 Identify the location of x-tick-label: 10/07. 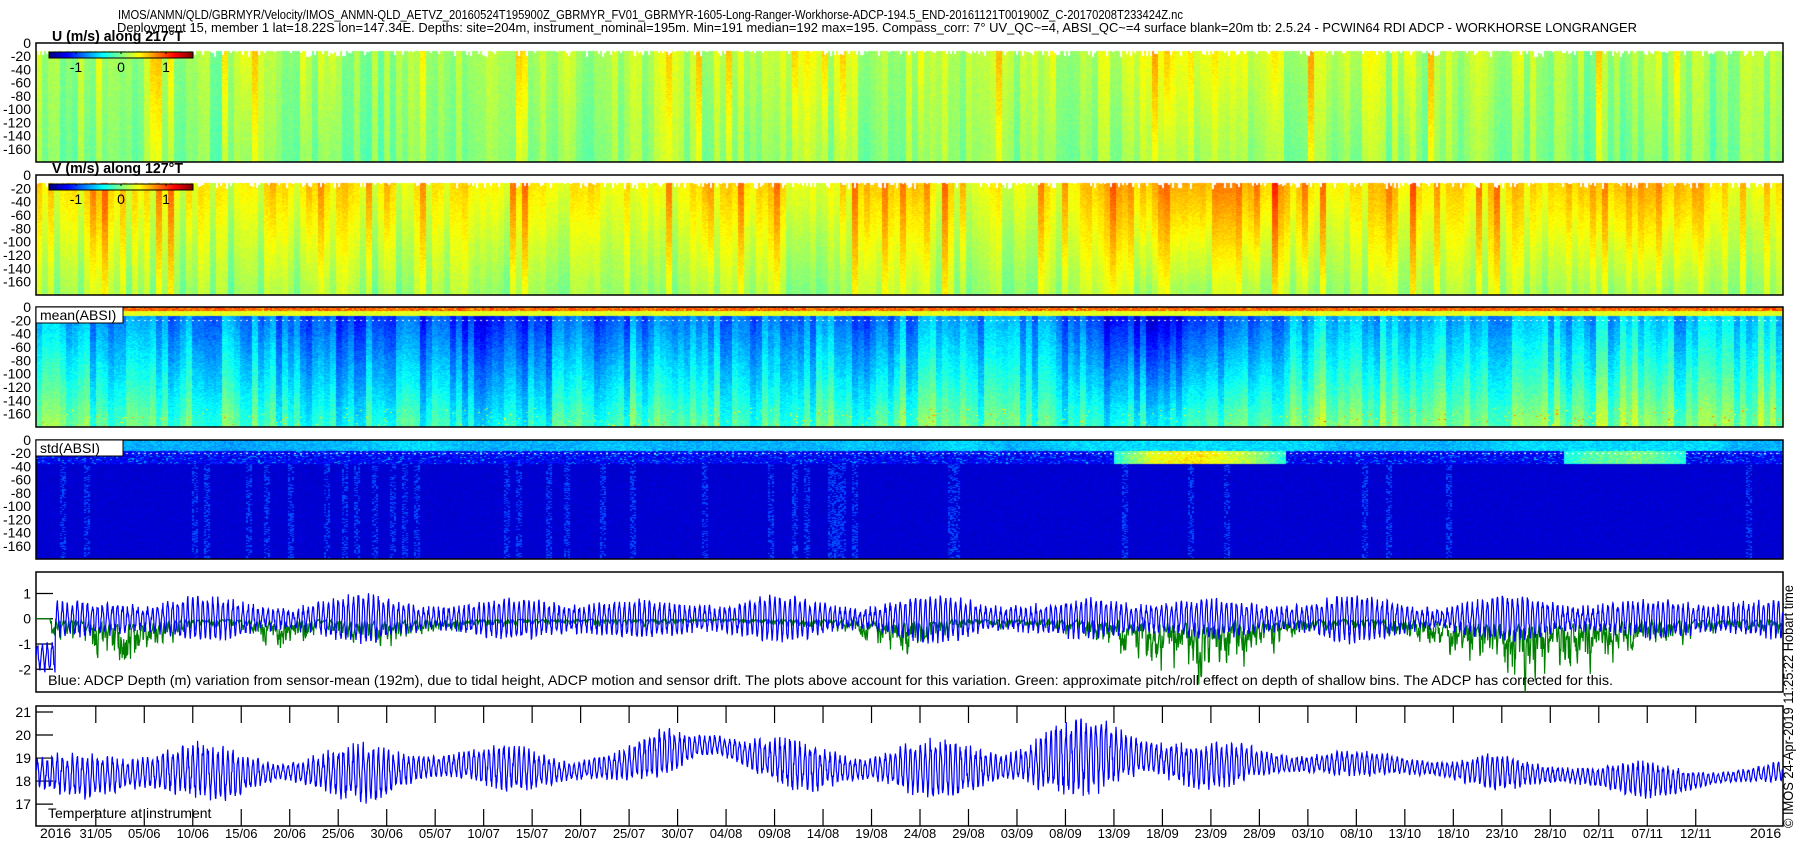
(483, 833).